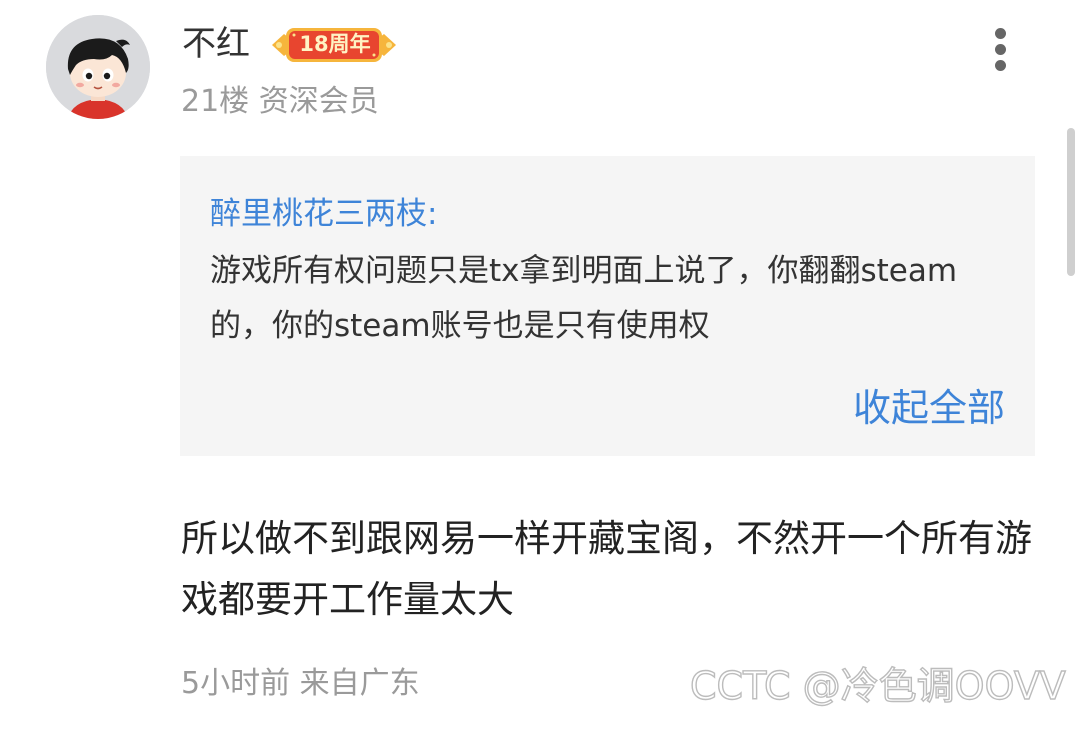 The image size is (1079, 731). Describe the element at coordinates (300, 683) in the screenshot. I see `post-time-location: 5小时前 来自广东` at that location.